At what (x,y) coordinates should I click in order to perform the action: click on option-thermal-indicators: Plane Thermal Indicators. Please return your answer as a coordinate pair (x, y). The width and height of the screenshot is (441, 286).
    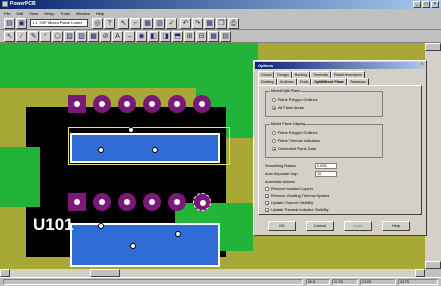
    Looking at the image, I should click on (296, 141).